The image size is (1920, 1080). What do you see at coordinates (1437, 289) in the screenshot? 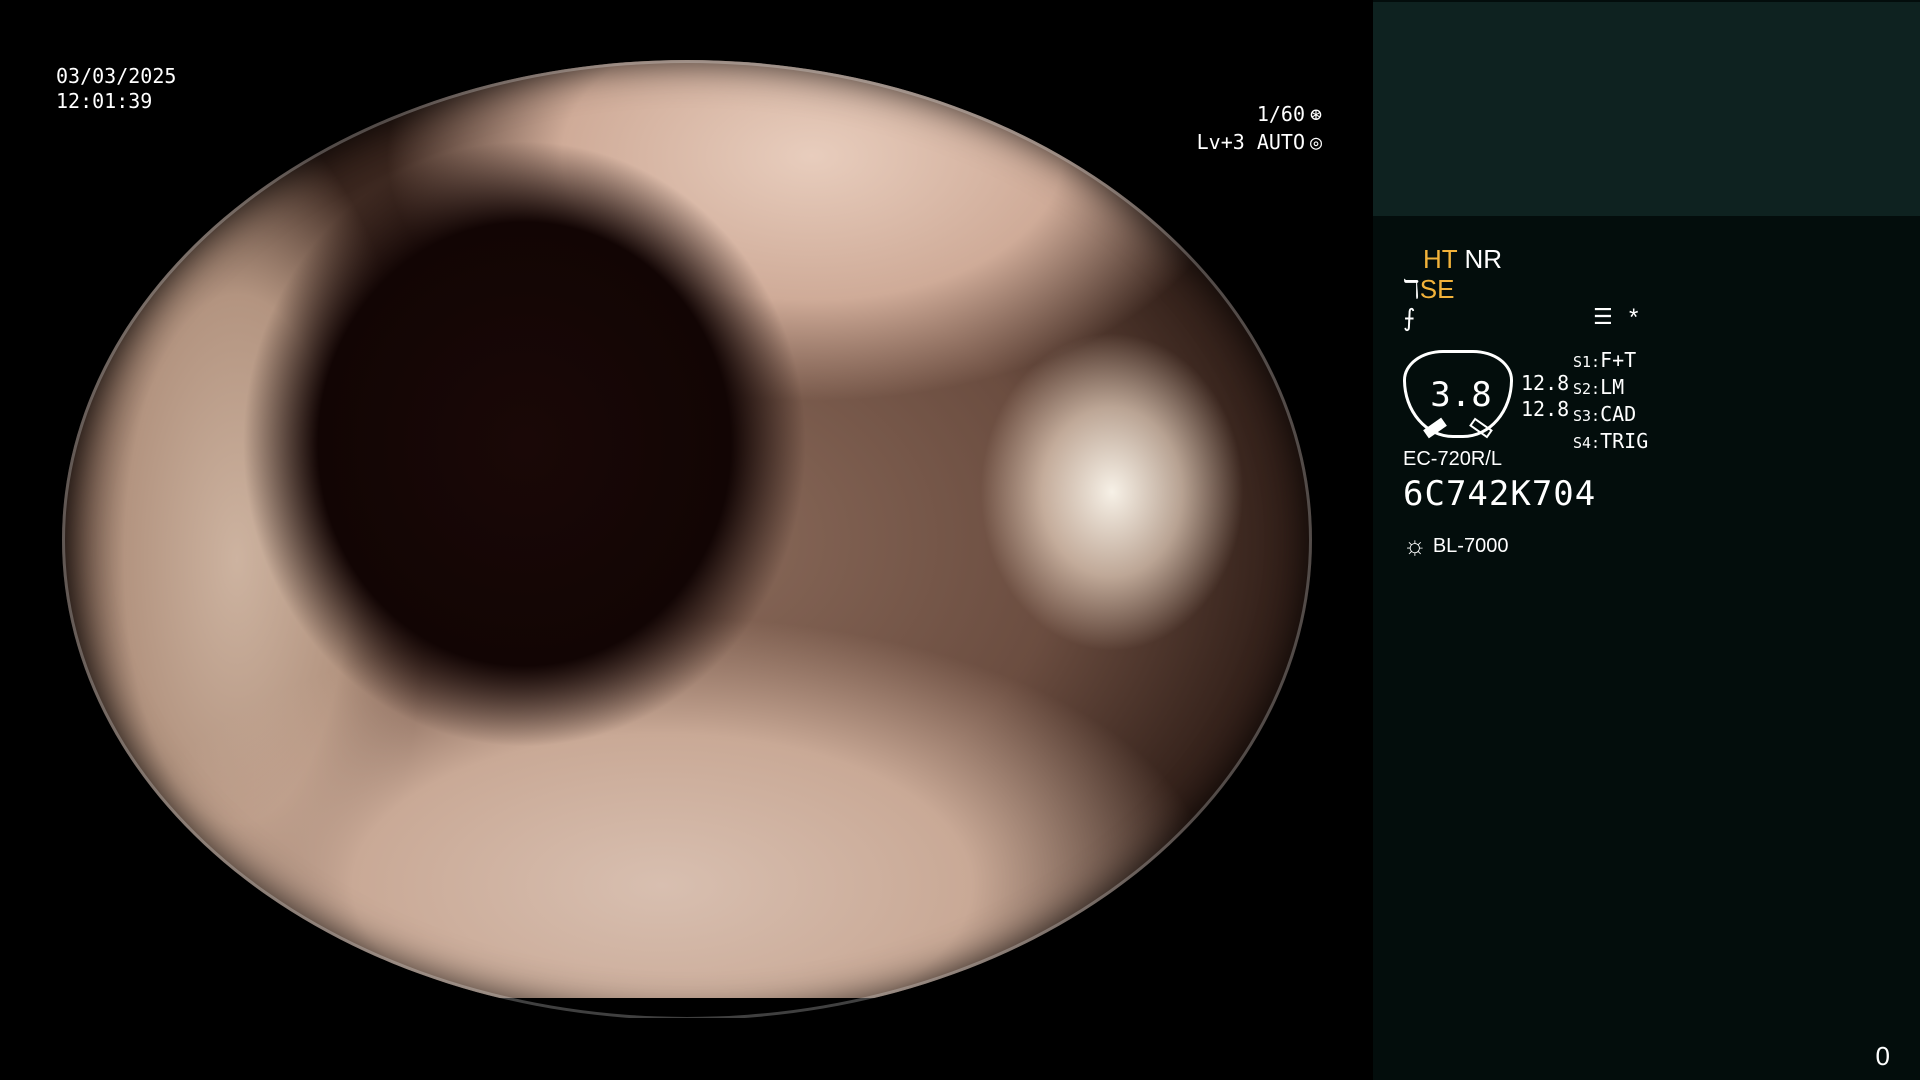
I see `se-label: SE` at bounding box center [1437, 289].